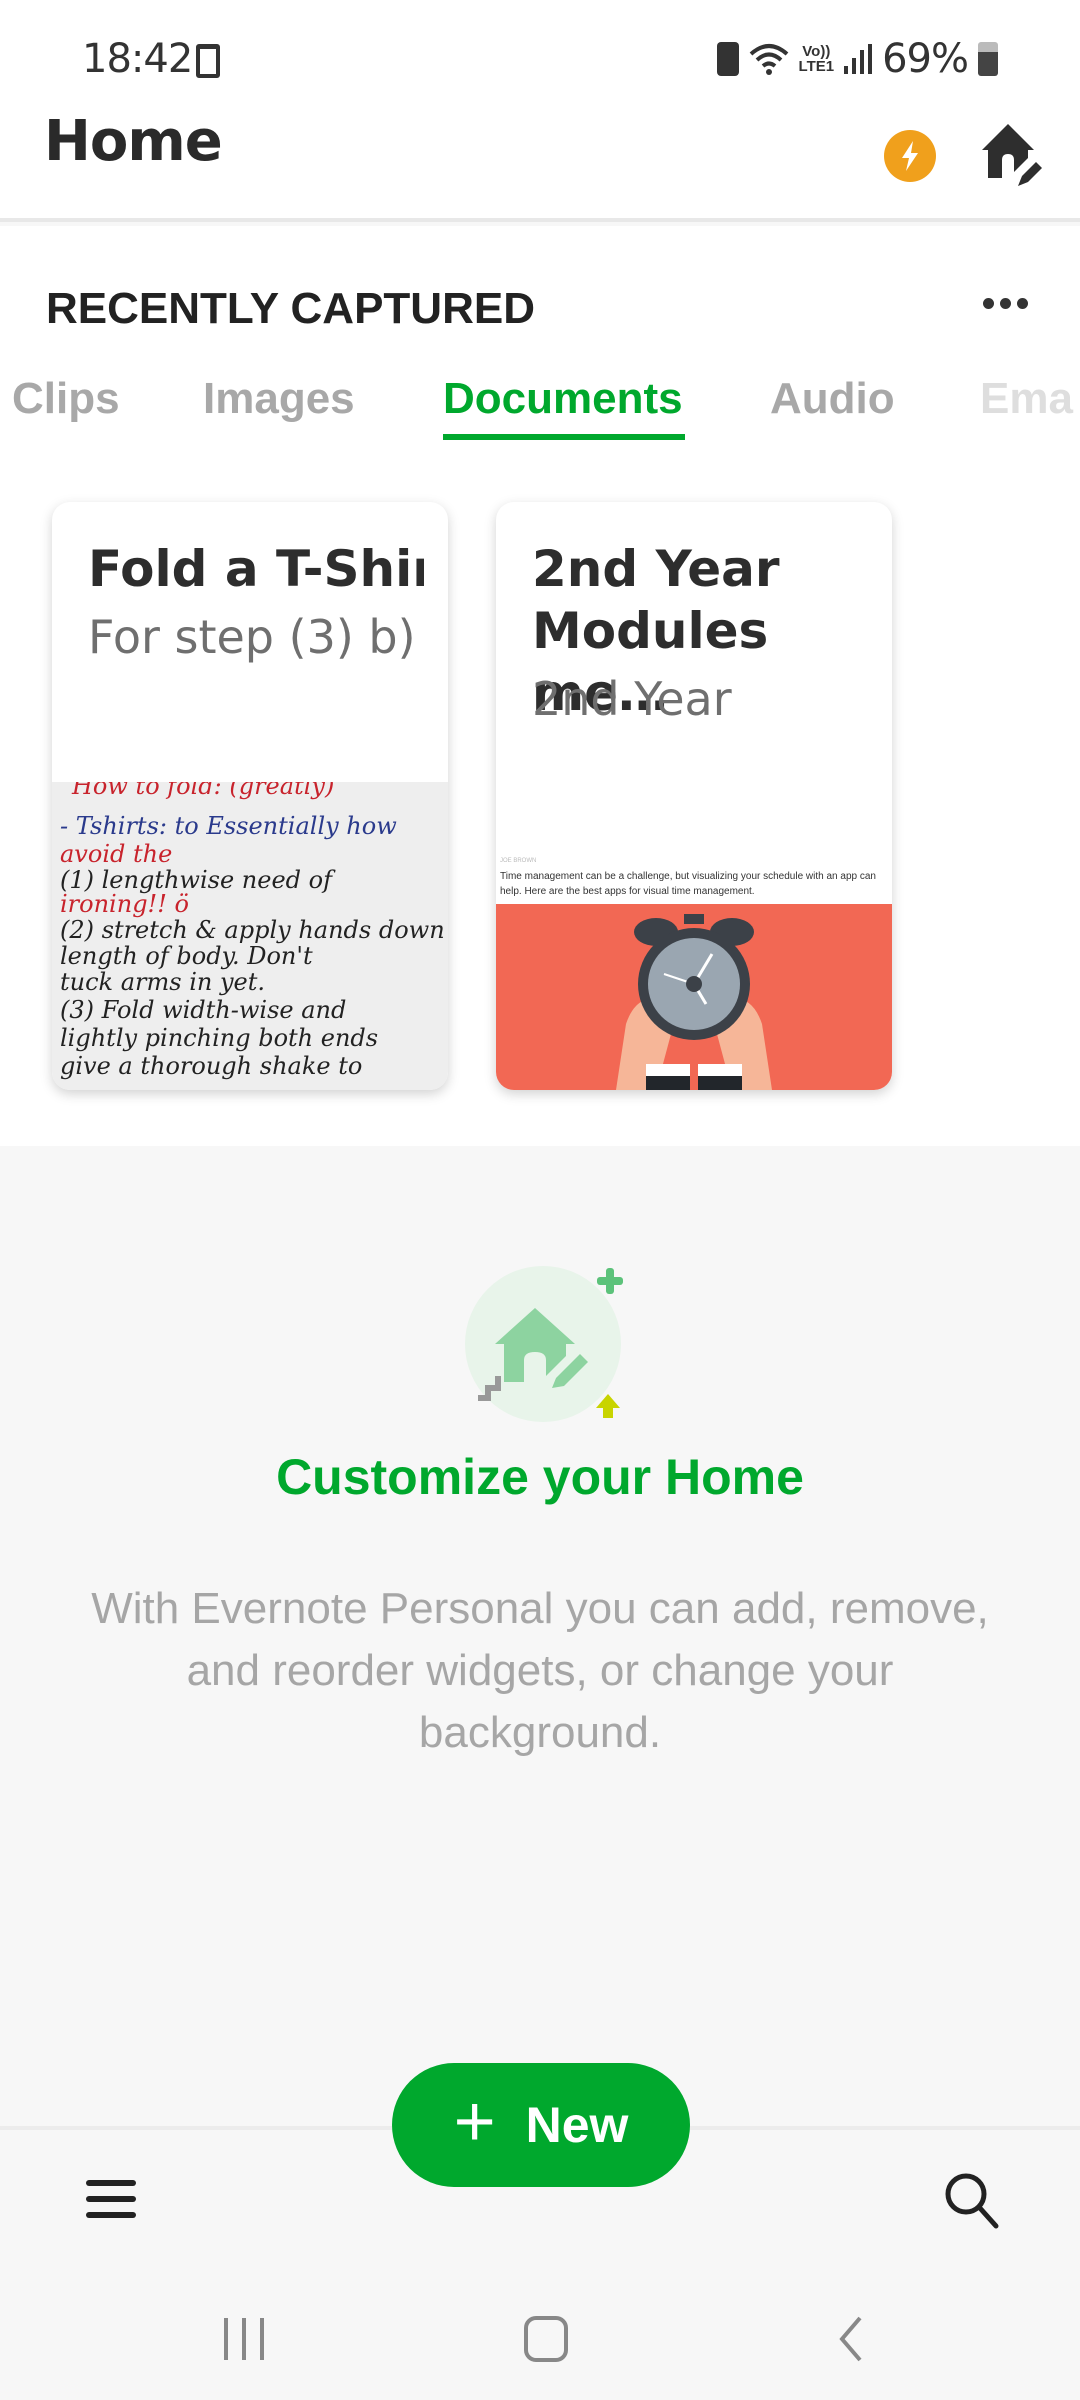 The width and height of the screenshot is (1080, 2400). What do you see at coordinates (474, 2122) in the screenshot?
I see `plus-icon: +` at bounding box center [474, 2122].